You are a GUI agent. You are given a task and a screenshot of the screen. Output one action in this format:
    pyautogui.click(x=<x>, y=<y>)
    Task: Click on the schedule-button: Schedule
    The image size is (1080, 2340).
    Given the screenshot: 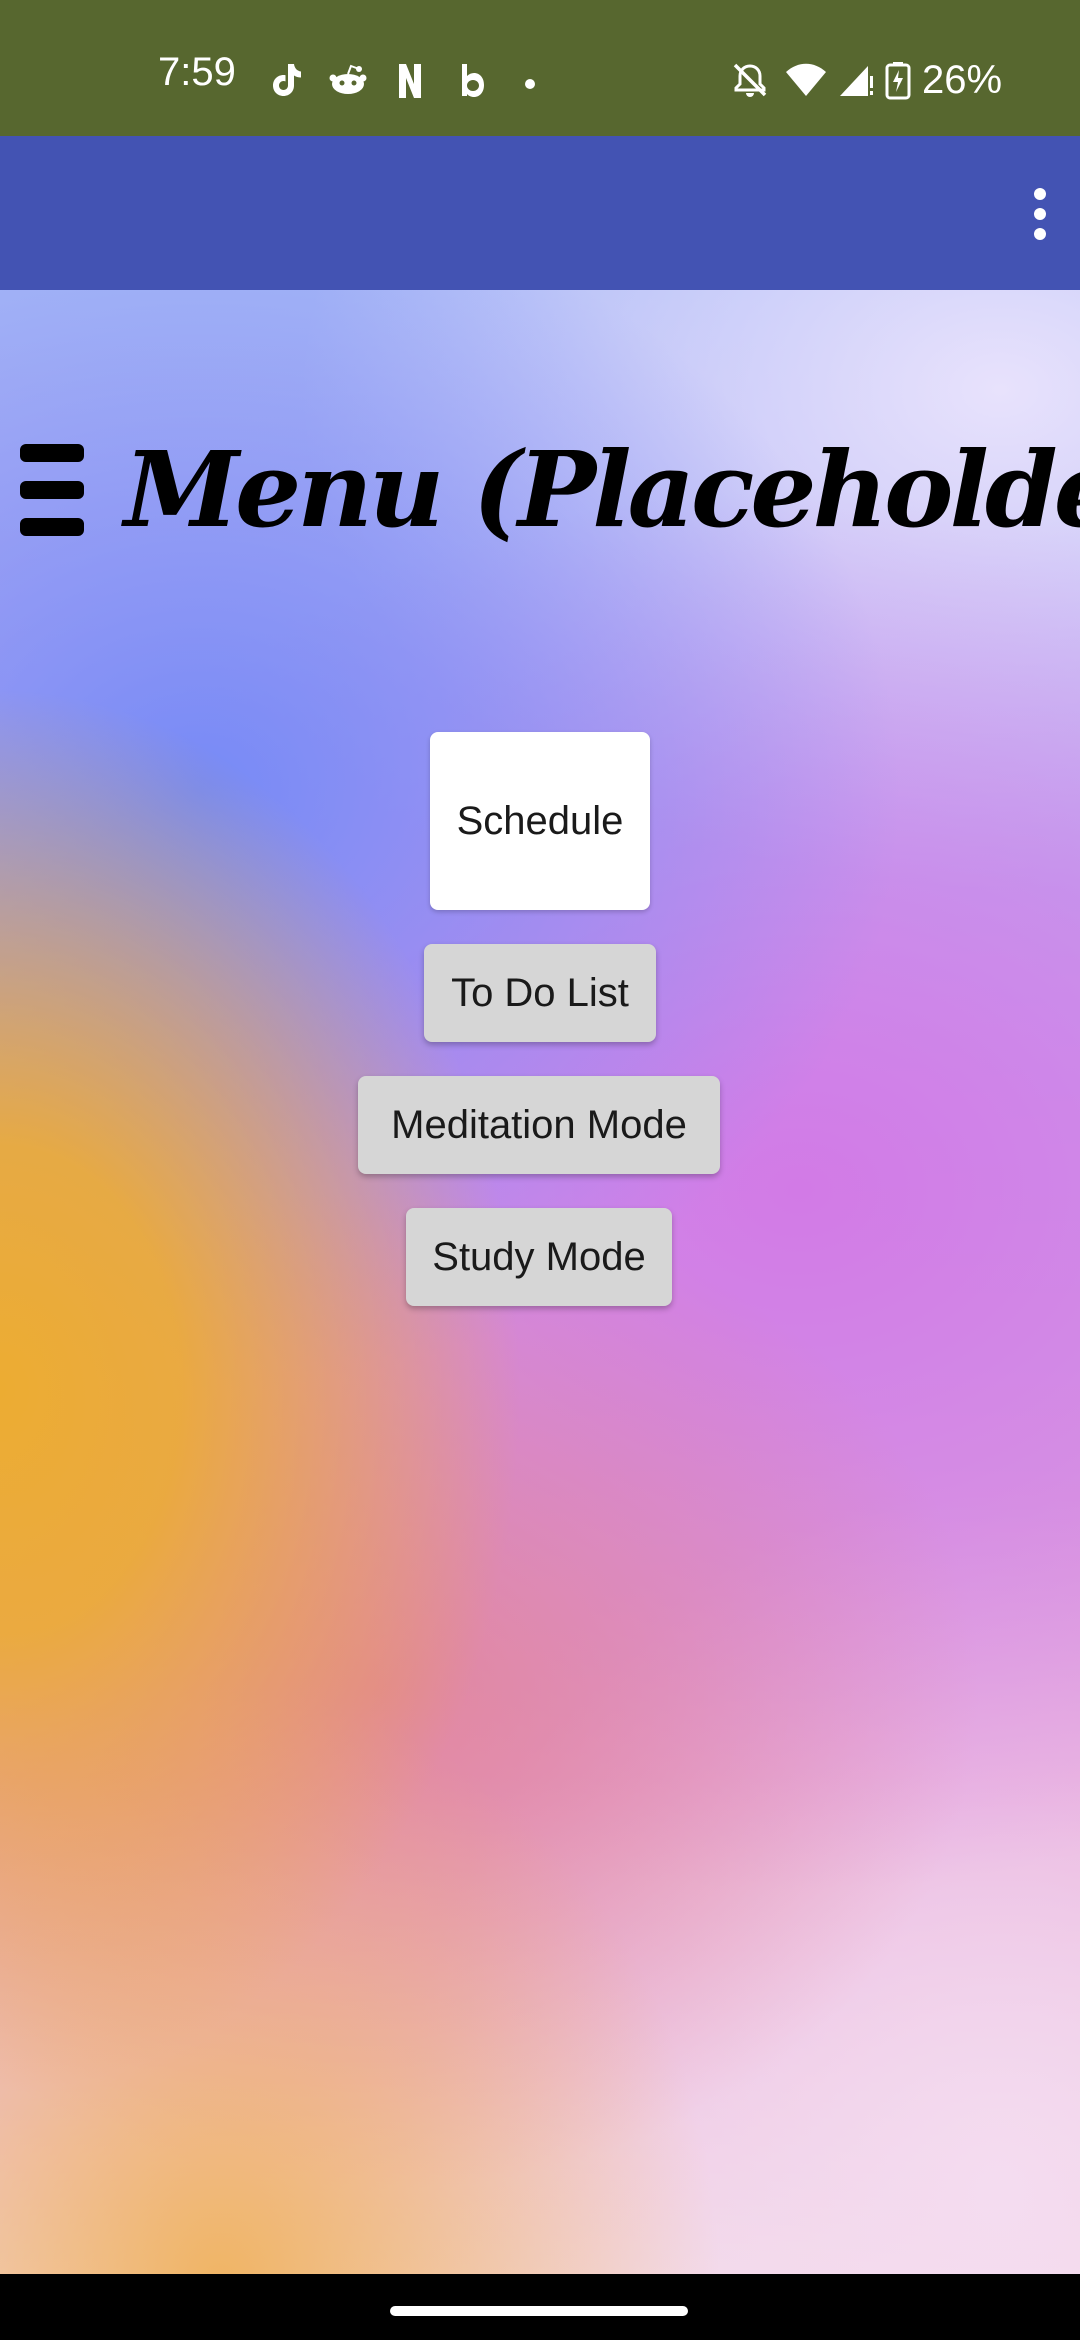 What is the action you would take?
    pyautogui.click(x=540, y=821)
    